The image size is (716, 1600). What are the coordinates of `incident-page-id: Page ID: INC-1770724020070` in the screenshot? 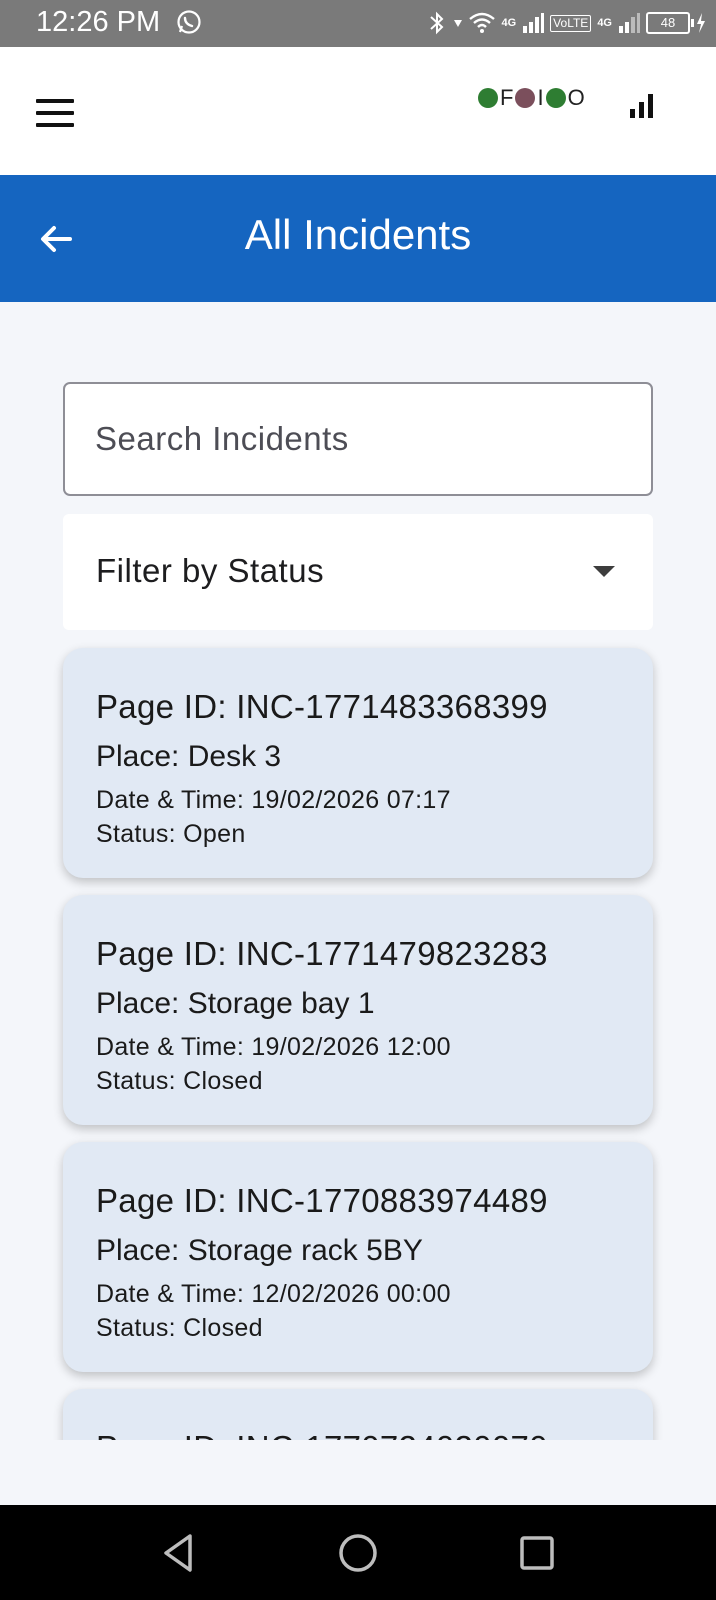 It's located at (322, 1434).